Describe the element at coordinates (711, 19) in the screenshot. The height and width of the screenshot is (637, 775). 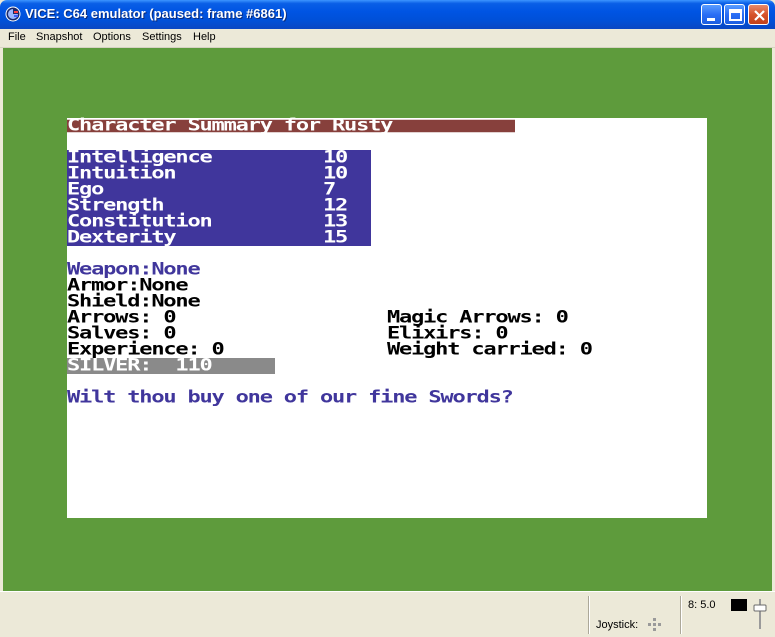
I see `minimize-icon` at that location.